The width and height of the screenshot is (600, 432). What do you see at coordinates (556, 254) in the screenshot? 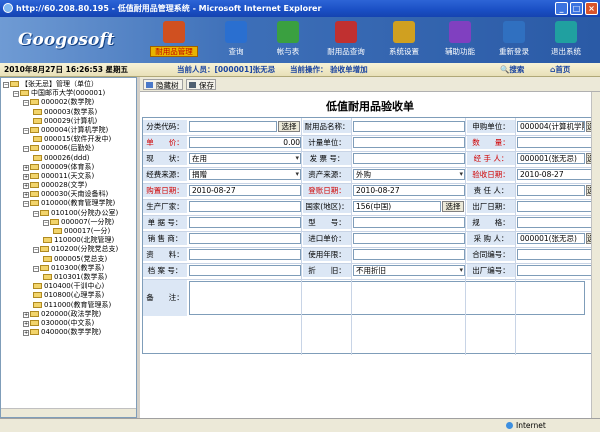
I see `contract_no-field` at bounding box center [556, 254].